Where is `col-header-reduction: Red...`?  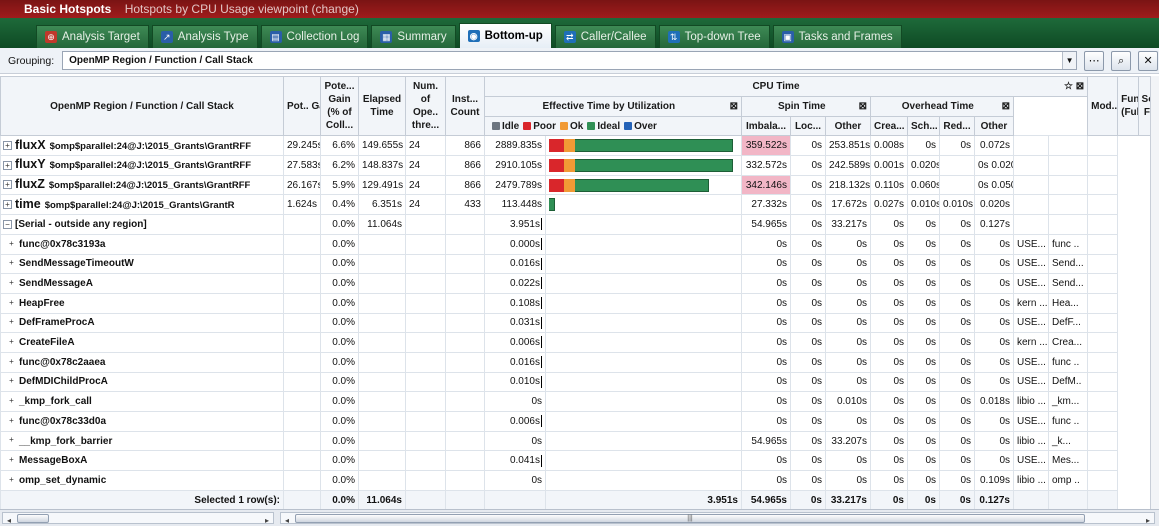 col-header-reduction: Red... is located at coordinates (957, 126).